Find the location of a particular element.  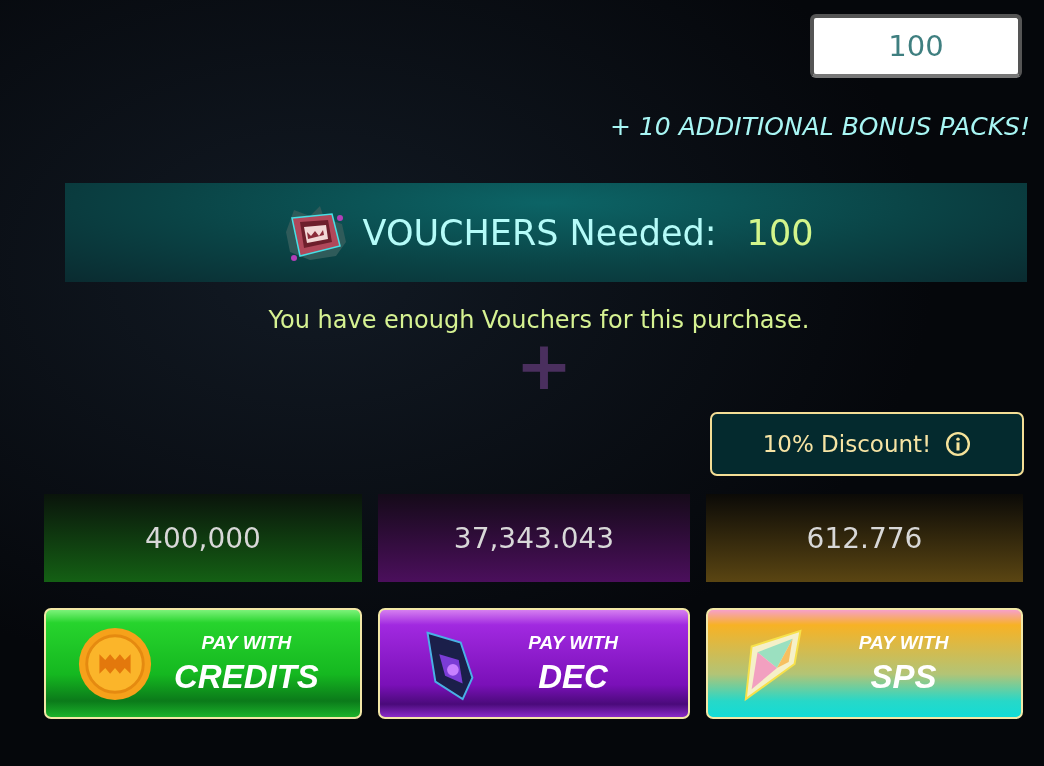

info-icon is located at coordinates (958, 444).